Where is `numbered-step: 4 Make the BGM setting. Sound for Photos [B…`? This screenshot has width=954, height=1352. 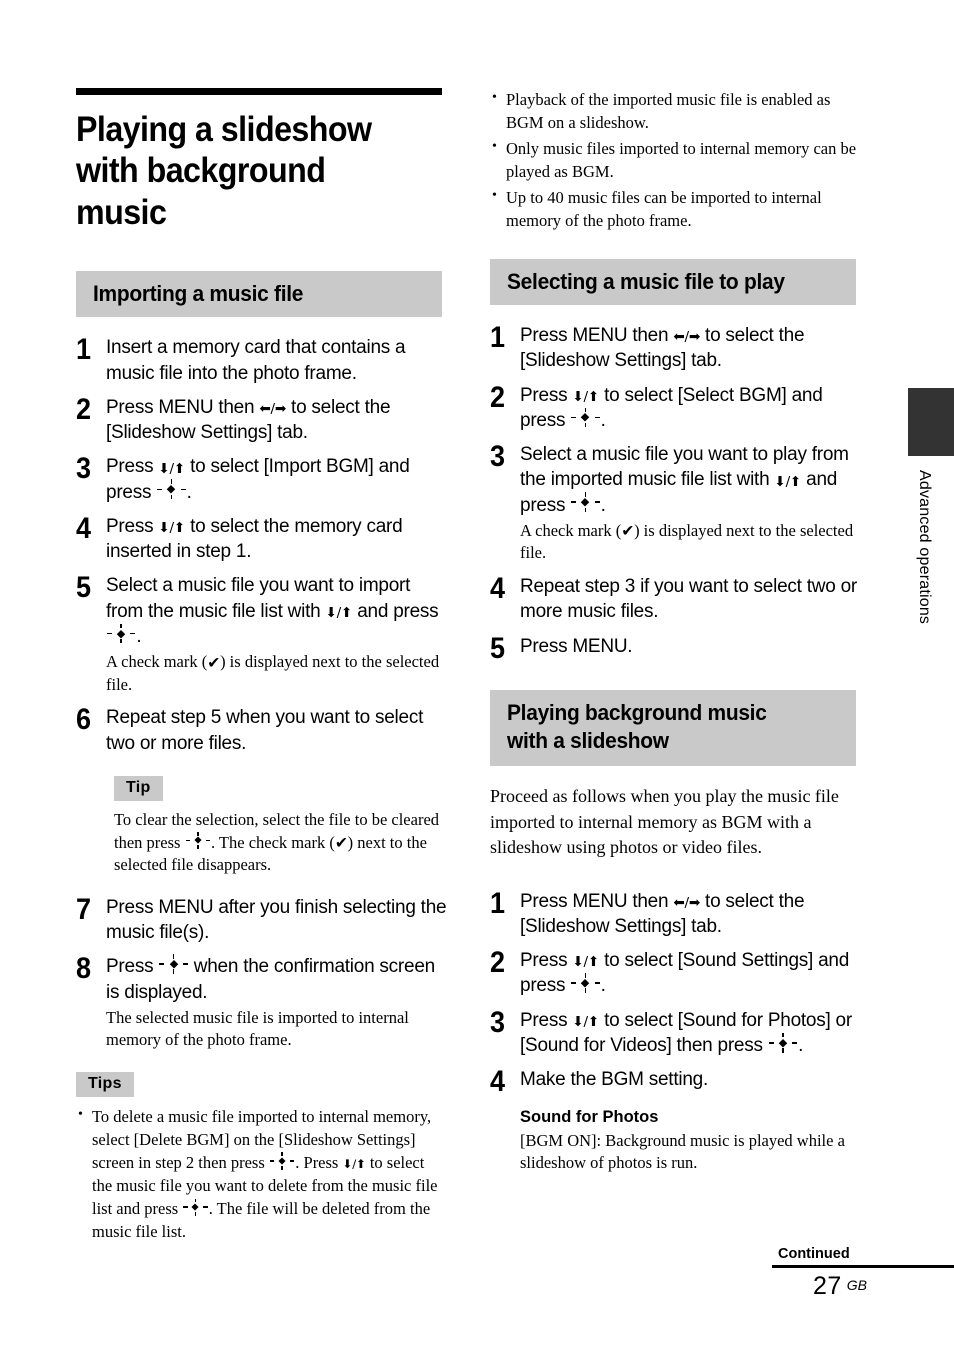 numbered-step: 4 Make the BGM setting. Sound for Photos [B… is located at coordinates (676, 1121).